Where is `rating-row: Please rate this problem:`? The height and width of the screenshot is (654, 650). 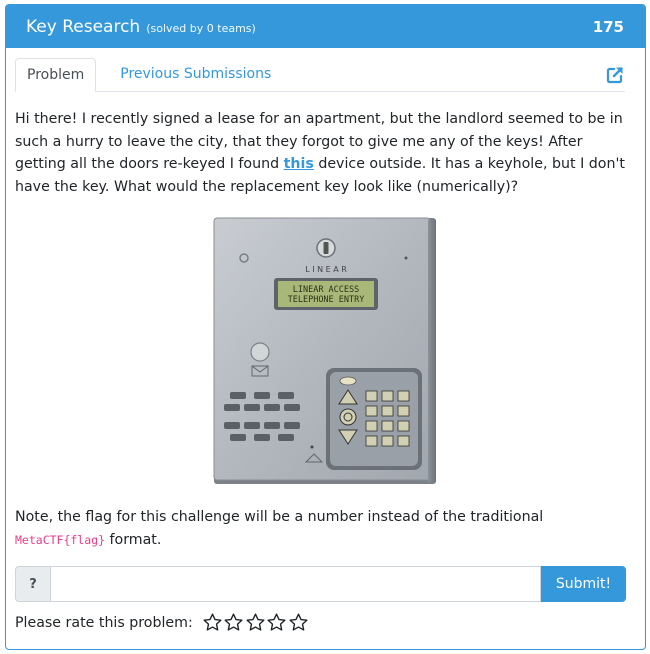 rating-row: Please rate this problem: is located at coordinates (162, 622).